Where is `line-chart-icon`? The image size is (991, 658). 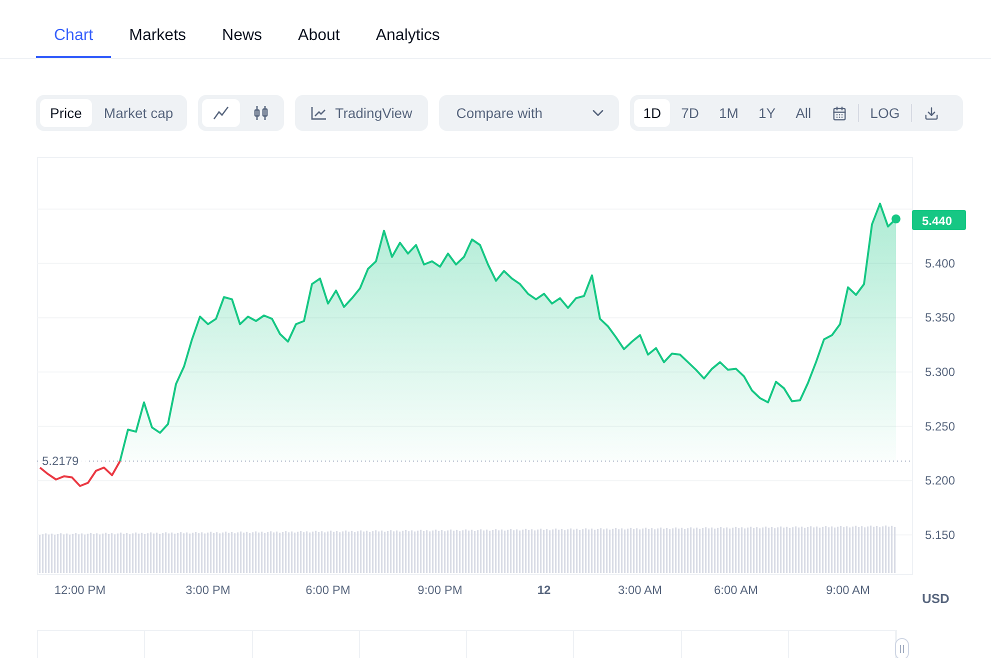 line-chart-icon is located at coordinates (221, 113).